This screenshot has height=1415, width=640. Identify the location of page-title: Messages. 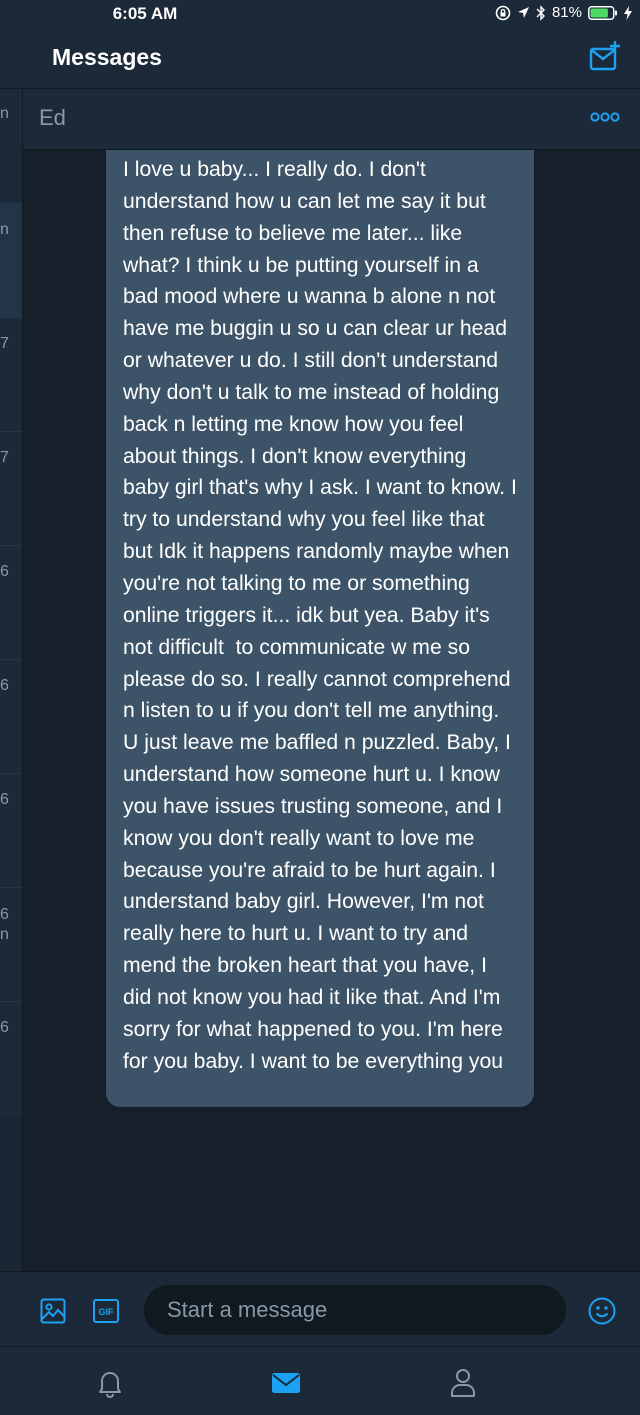
(107, 57).